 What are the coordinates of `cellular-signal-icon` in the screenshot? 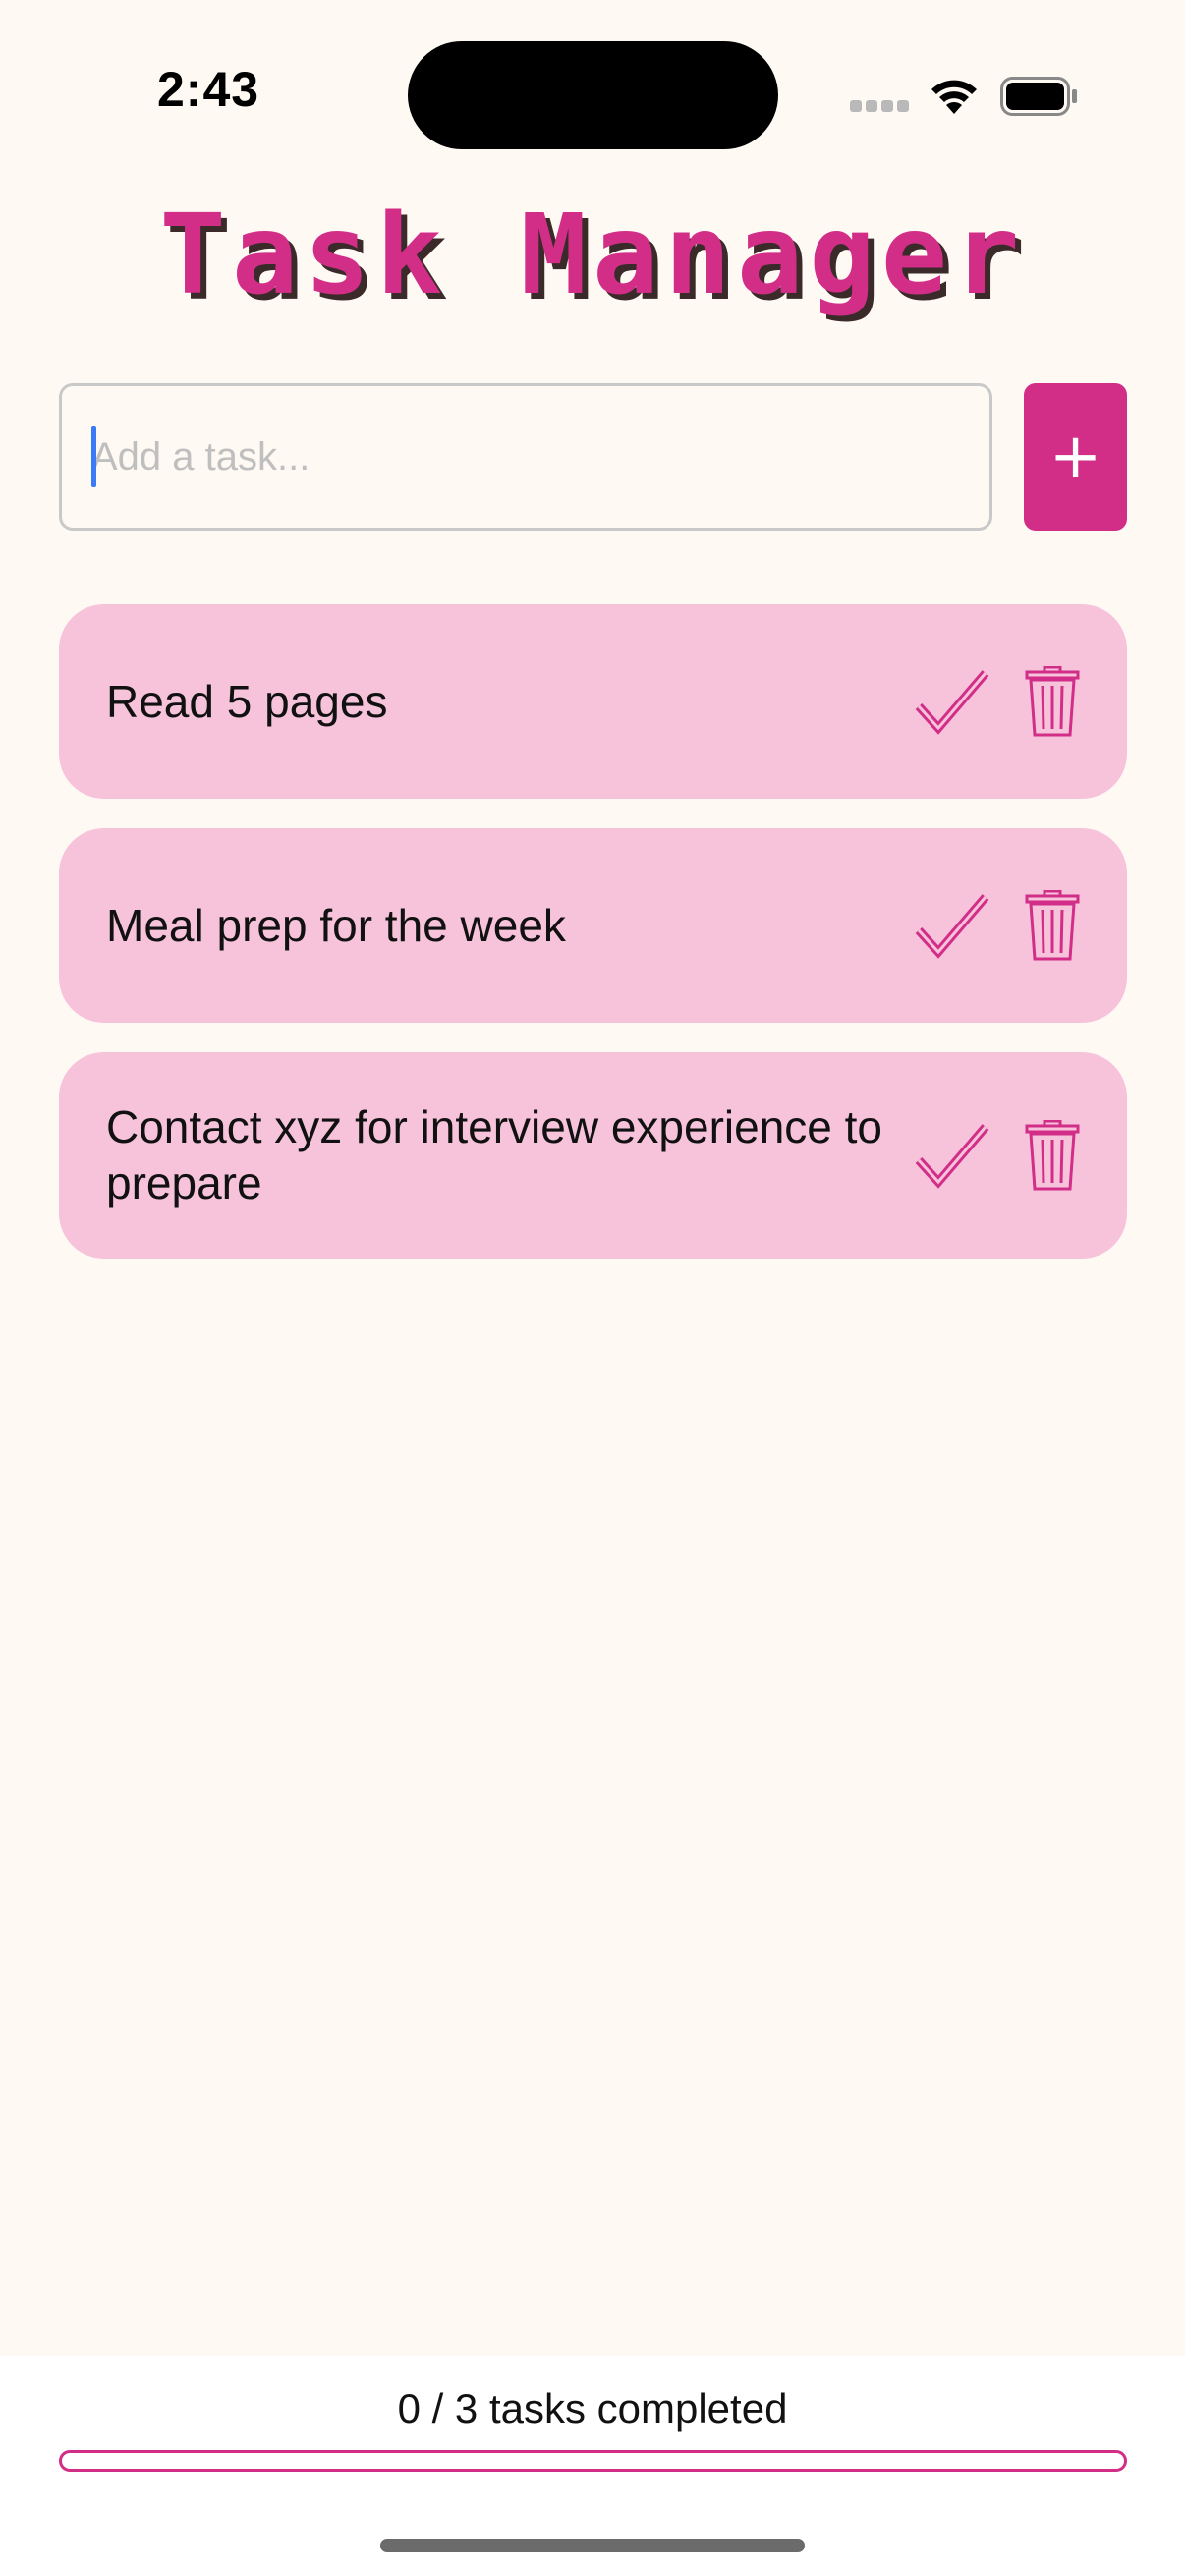 It's located at (881, 107).